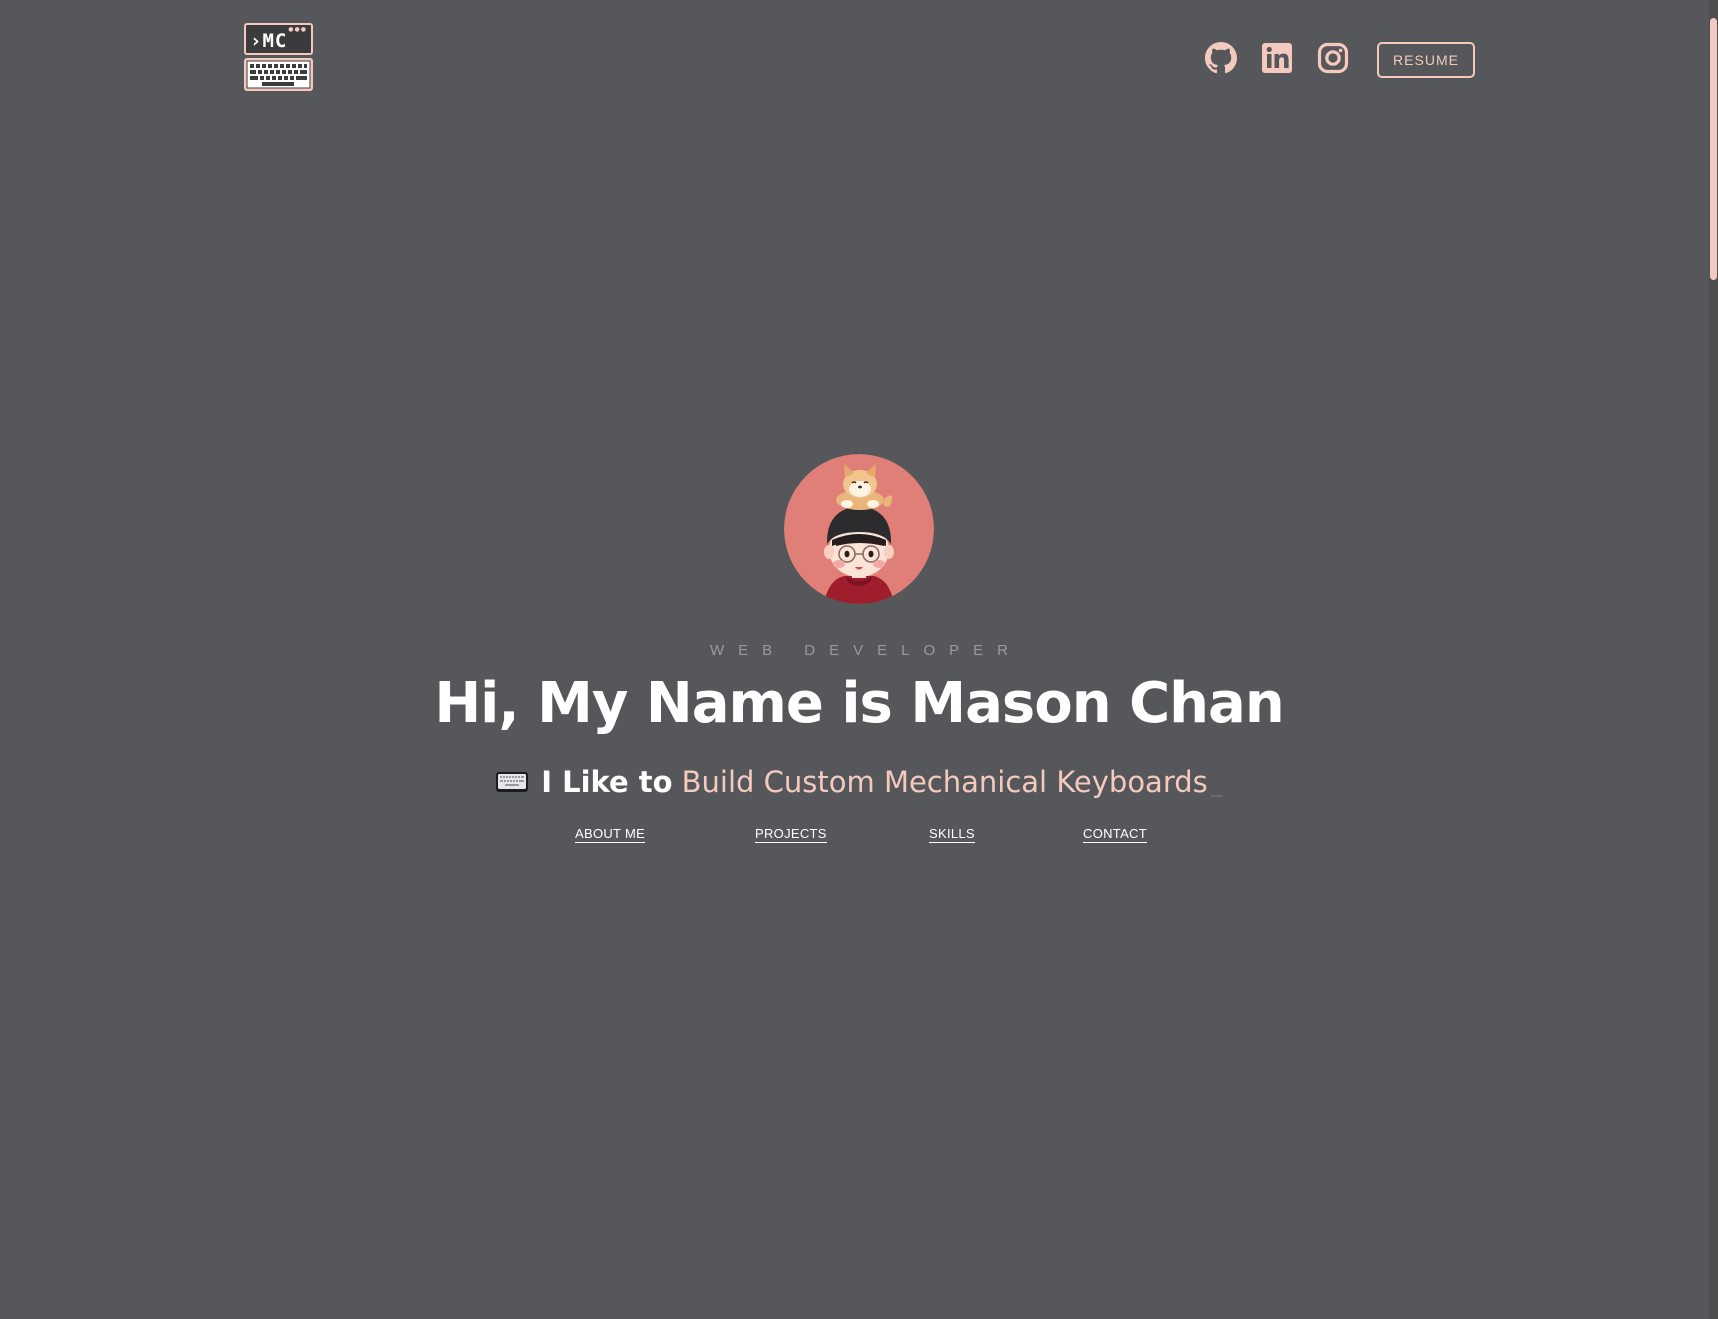 The height and width of the screenshot is (1319, 1718). What do you see at coordinates (791, 834) in the screenshot?
I see `nav-link-projects: PROJECTS` at bounding box center [791, 834].